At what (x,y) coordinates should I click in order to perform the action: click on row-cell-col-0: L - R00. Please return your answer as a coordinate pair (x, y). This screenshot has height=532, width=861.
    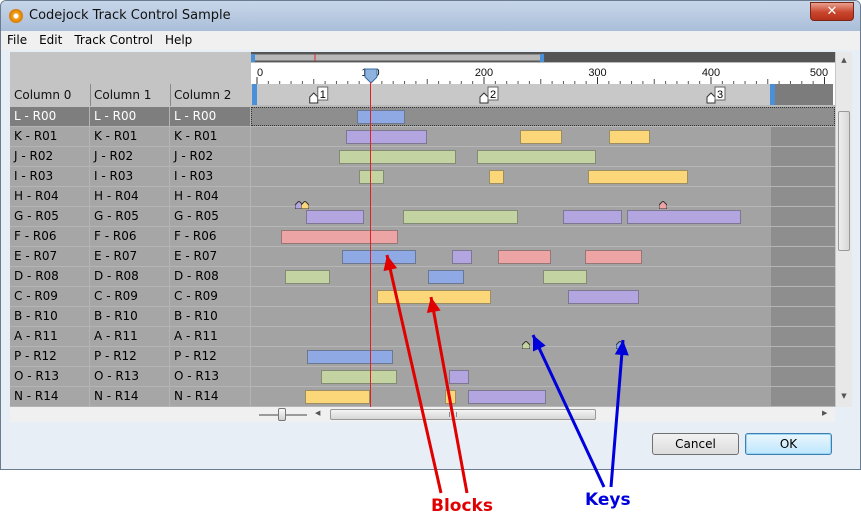
    Looking at the image, I should click on (50, 117).